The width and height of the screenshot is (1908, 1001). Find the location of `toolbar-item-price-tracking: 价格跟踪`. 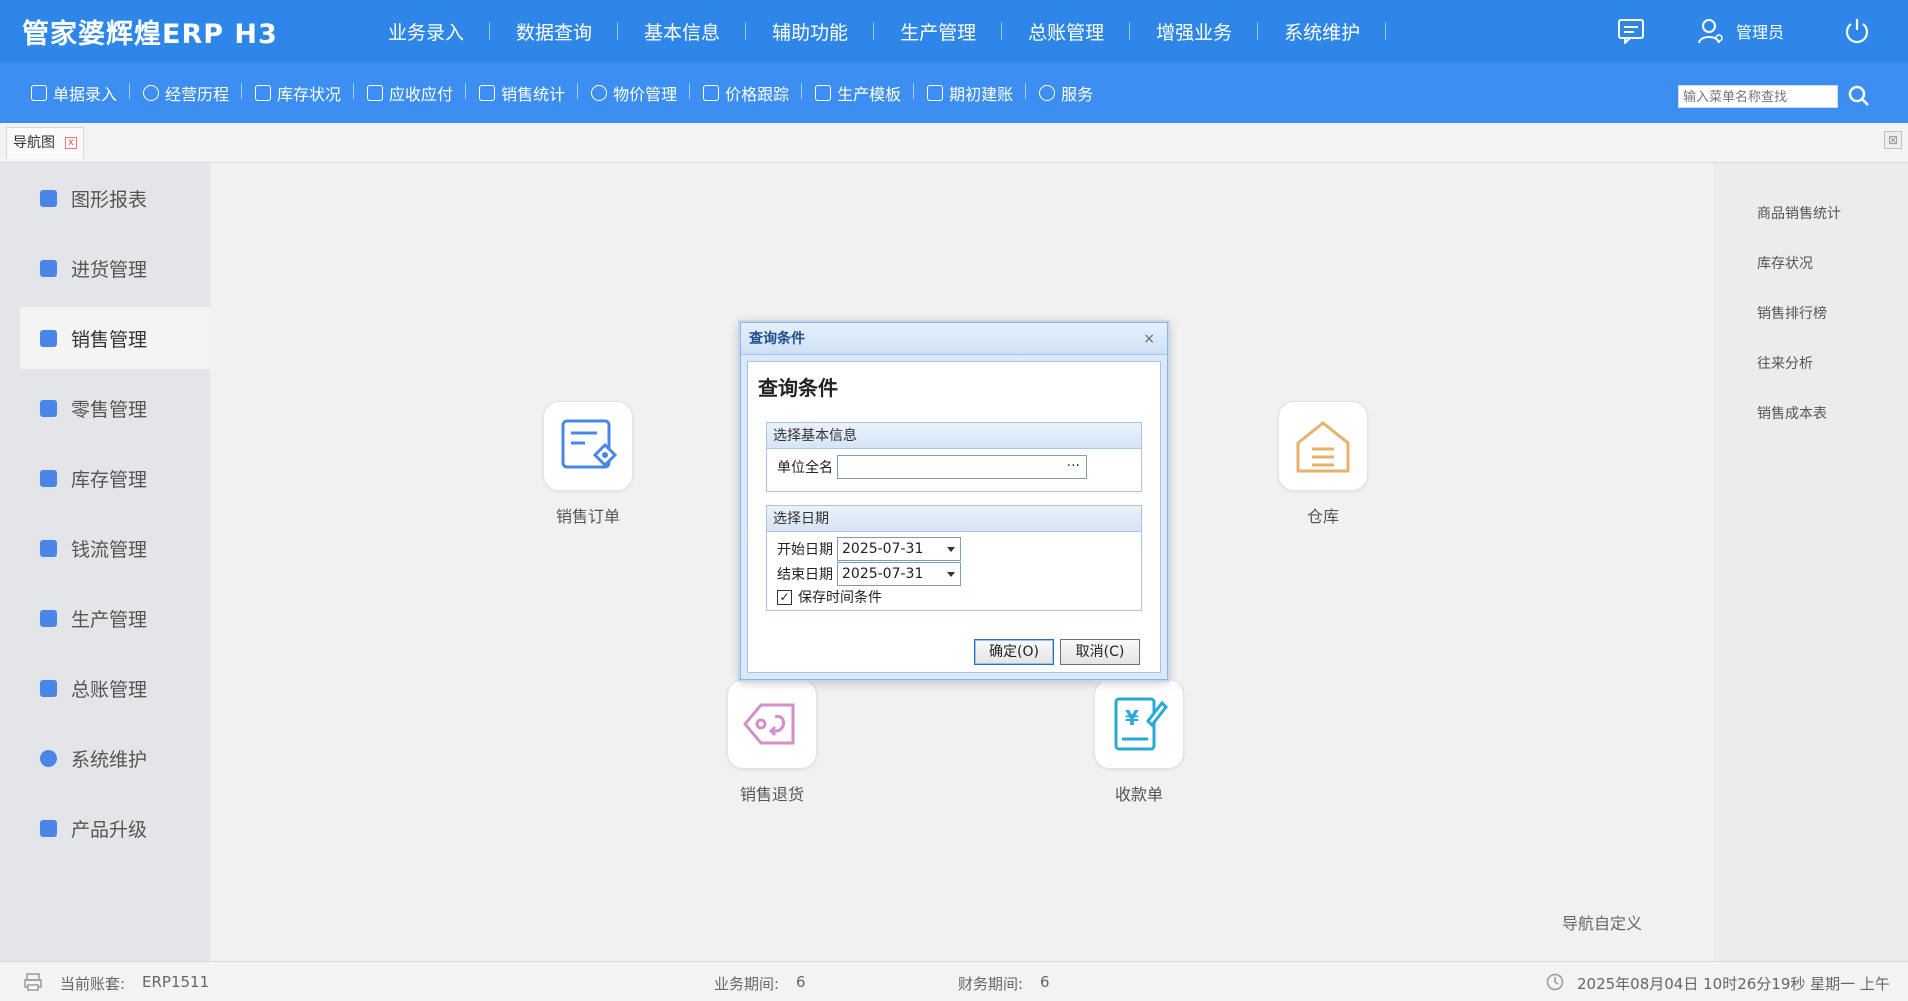

toolbar-item-price-tracking: 价格跟踪 is located at coordinates (746, 93).